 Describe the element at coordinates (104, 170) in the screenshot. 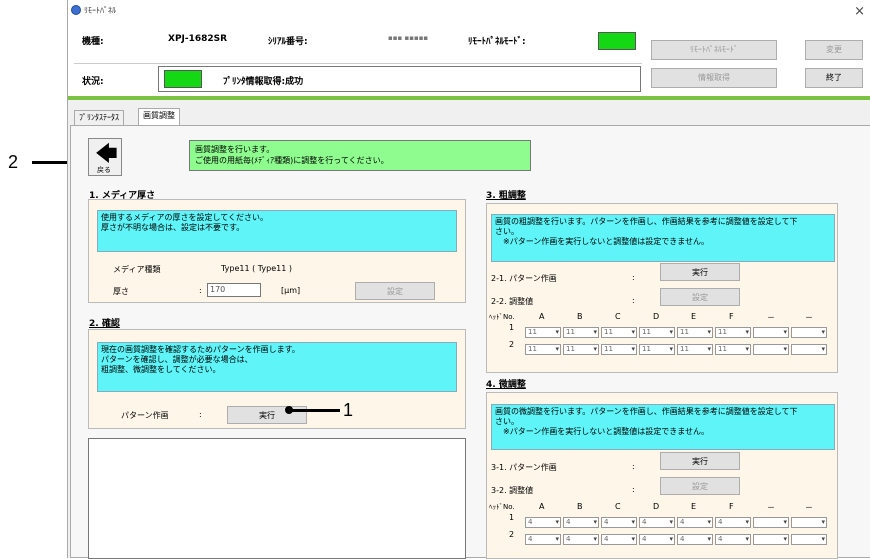

I see `back-label: 戻る` at that location.